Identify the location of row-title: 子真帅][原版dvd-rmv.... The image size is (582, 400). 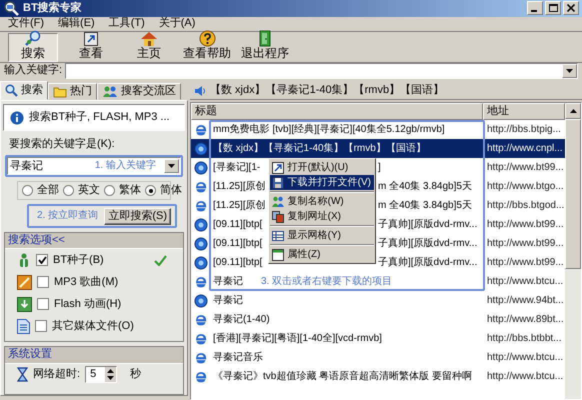
(428, 262).